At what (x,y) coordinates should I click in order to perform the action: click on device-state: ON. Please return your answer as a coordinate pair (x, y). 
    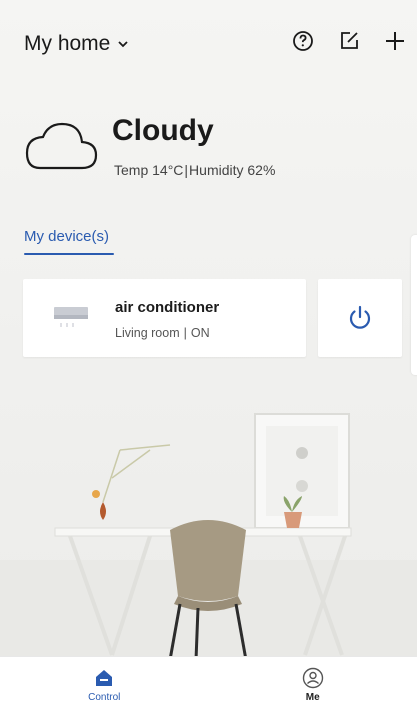
    Looking at the image, I should click on (200, 333).